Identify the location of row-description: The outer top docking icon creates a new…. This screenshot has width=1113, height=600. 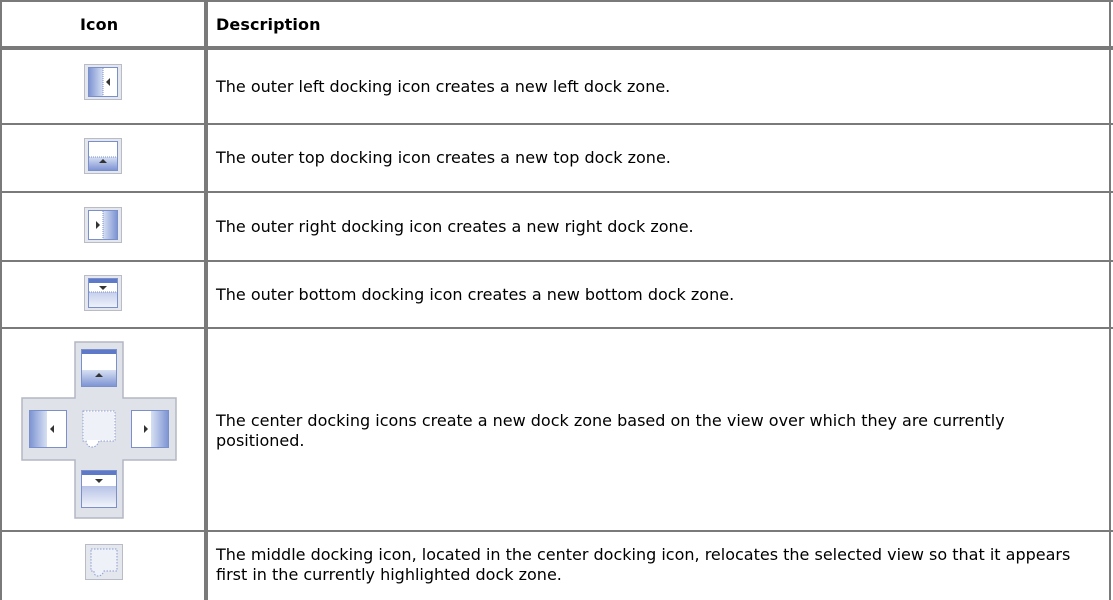
(443, 157).